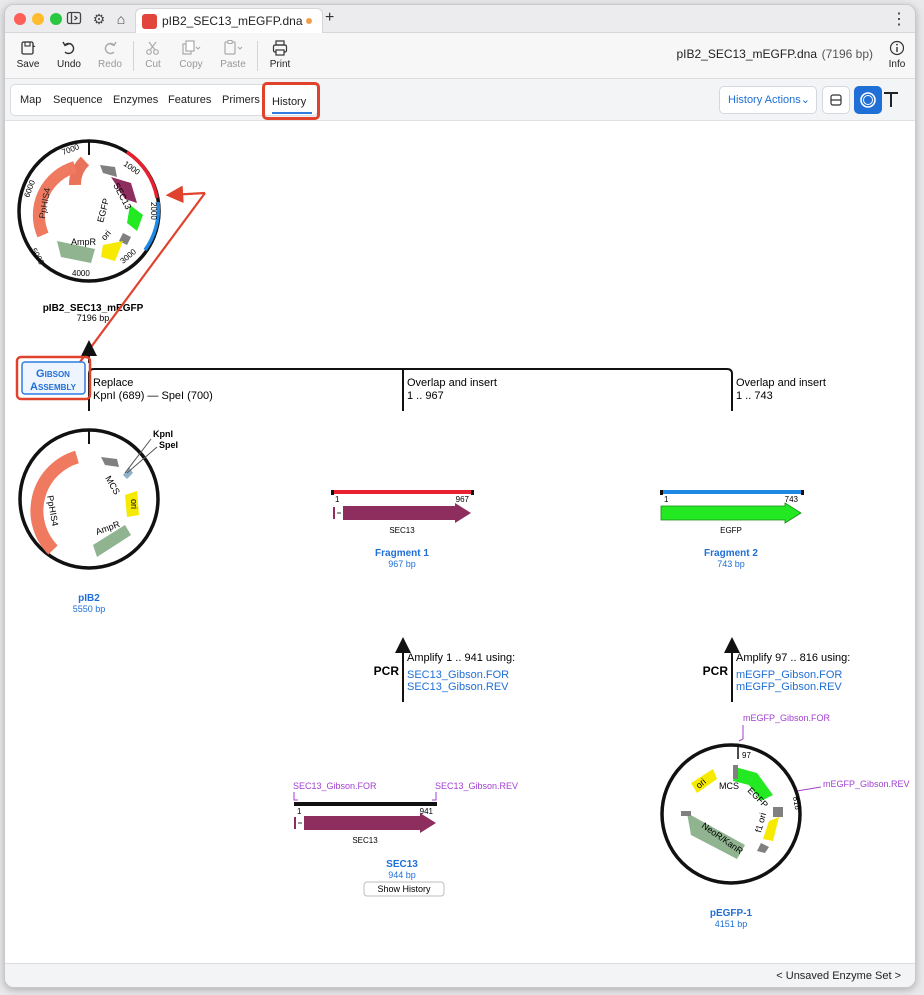 Image resolution: width=924 pixels, height=995 pixels. What do you see at coordinates (796, 803) in the screenshot?
I see `pegfp-end: 816` at bounding box center [796, 803].